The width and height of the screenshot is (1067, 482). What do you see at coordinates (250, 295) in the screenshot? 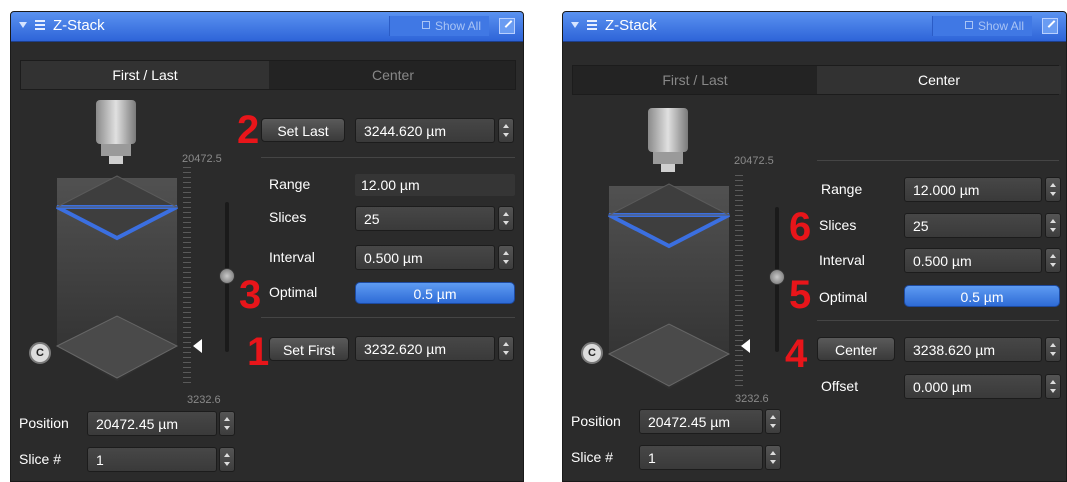
I see `annotation-3: 3` at bounding box center [250, 295].